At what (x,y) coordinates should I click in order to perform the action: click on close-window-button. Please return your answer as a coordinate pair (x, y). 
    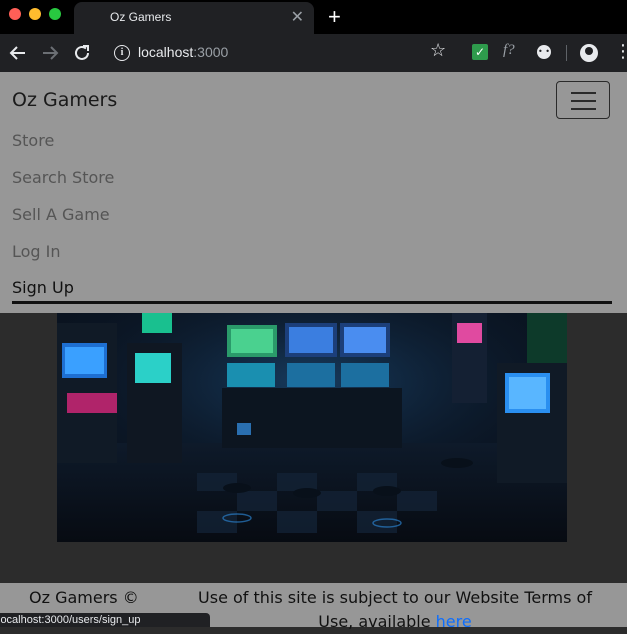
    Looking at the image, I should click on (15, 14).